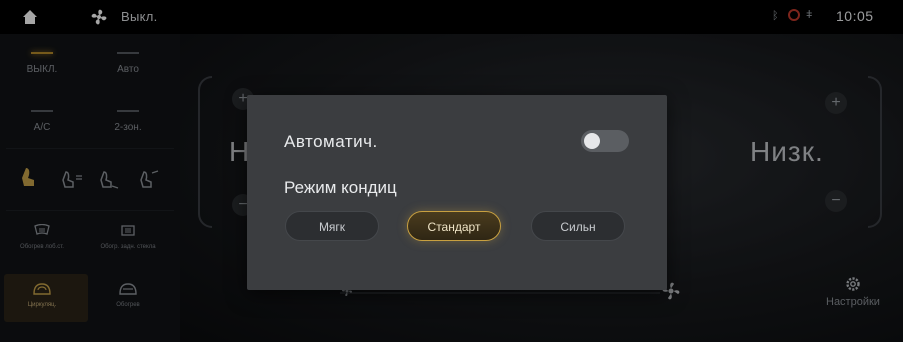 The height and width of the screenshot is (342, 903). What do you see at coordinates (332, 226) in the screenshot?
I see `mode-soft-button: Мягк` at bounding box center [332, 226].